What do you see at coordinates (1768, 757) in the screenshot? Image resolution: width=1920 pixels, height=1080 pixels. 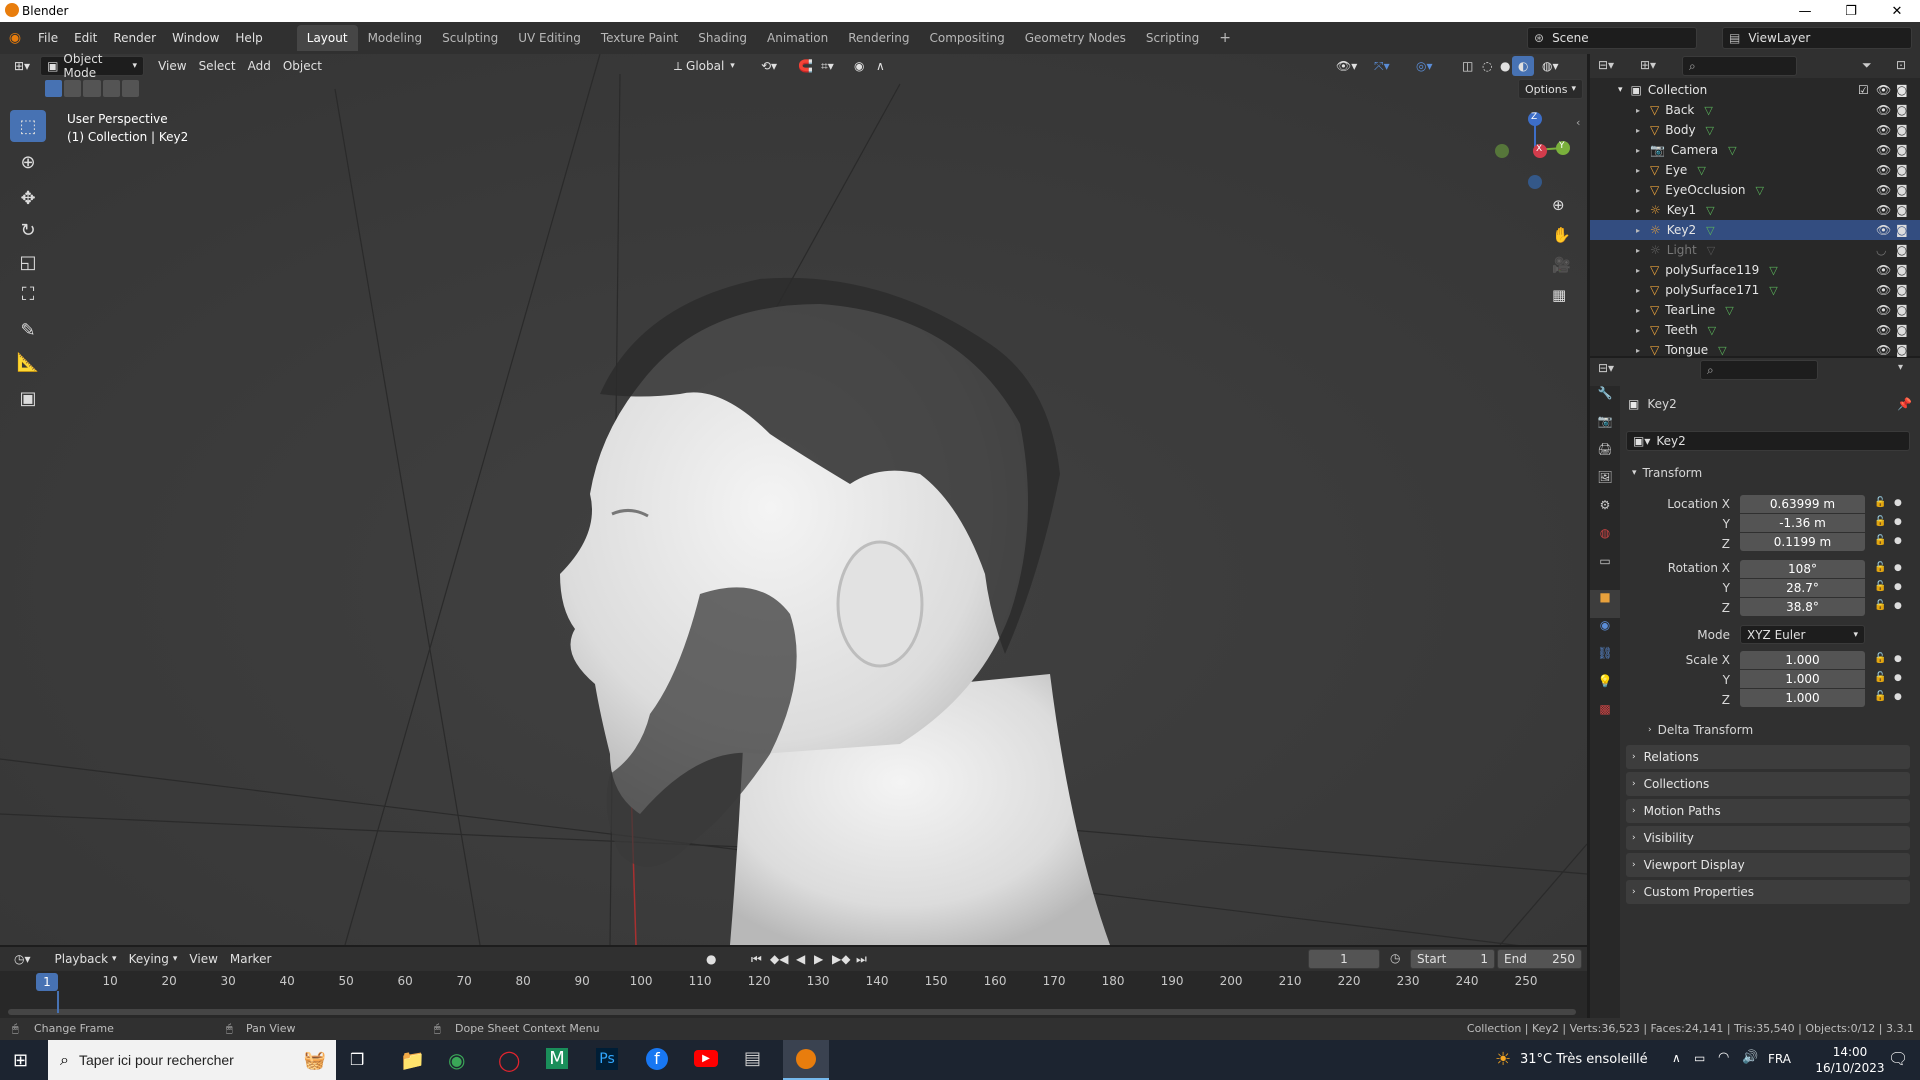 I see `properties-panel: › Relations` at bounding box center [1768, 757].